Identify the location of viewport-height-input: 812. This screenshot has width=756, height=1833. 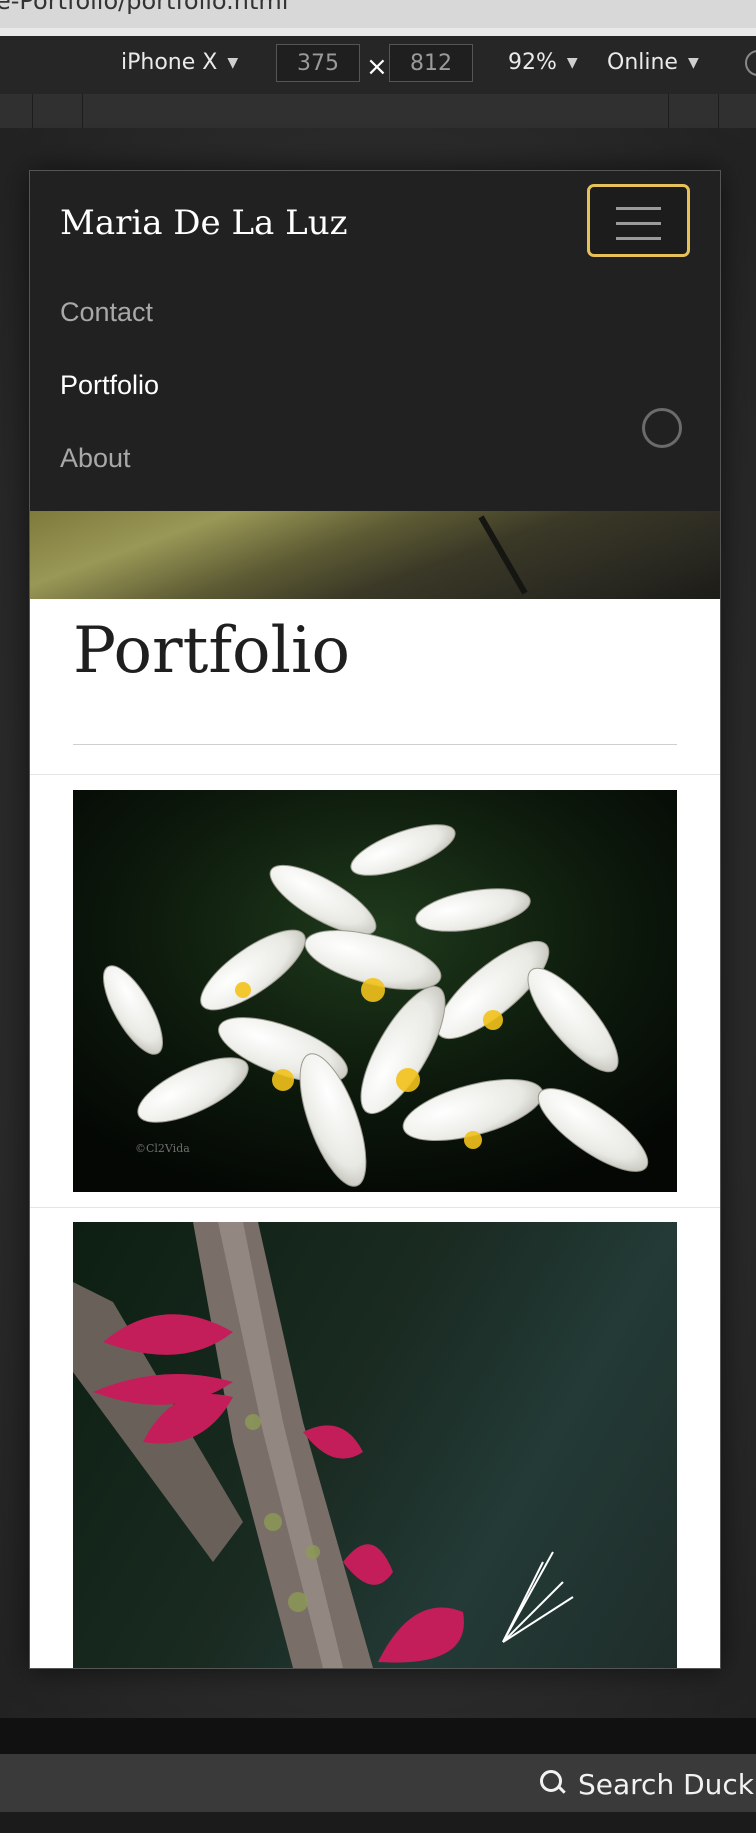
(431, 63).